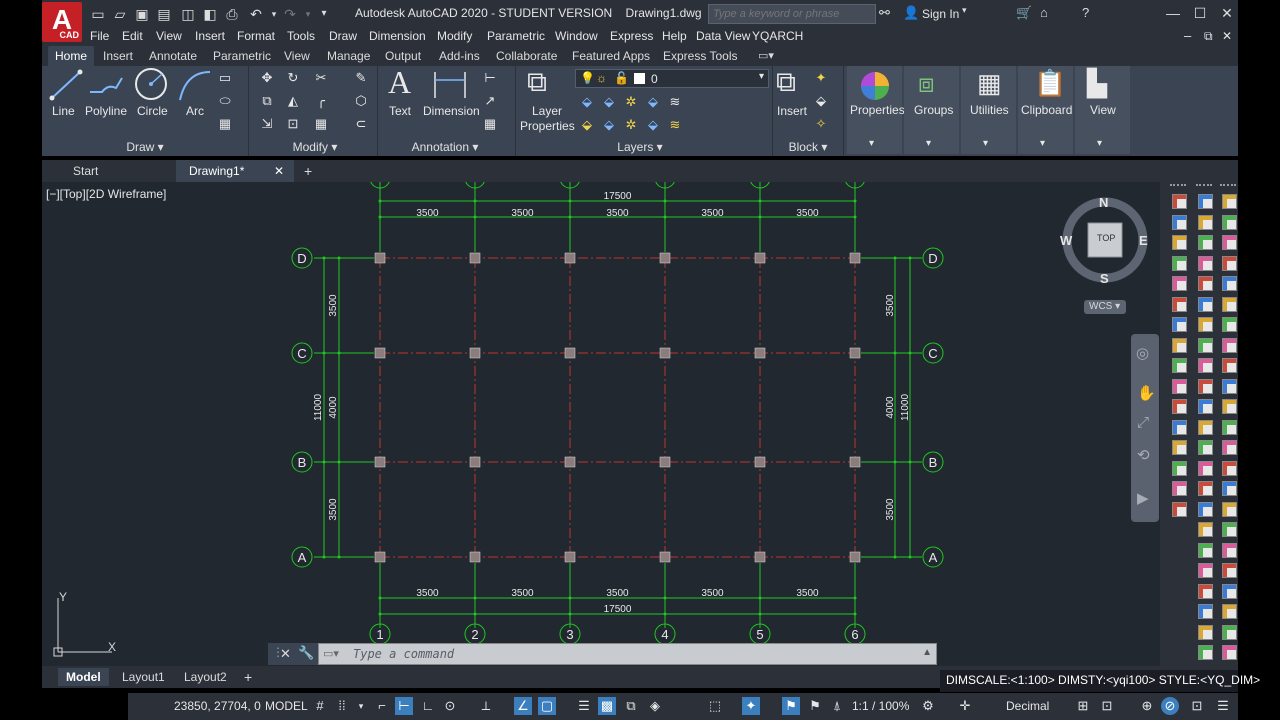  I want to click on tab-express-tools: Express Tools, so click(700, 56).